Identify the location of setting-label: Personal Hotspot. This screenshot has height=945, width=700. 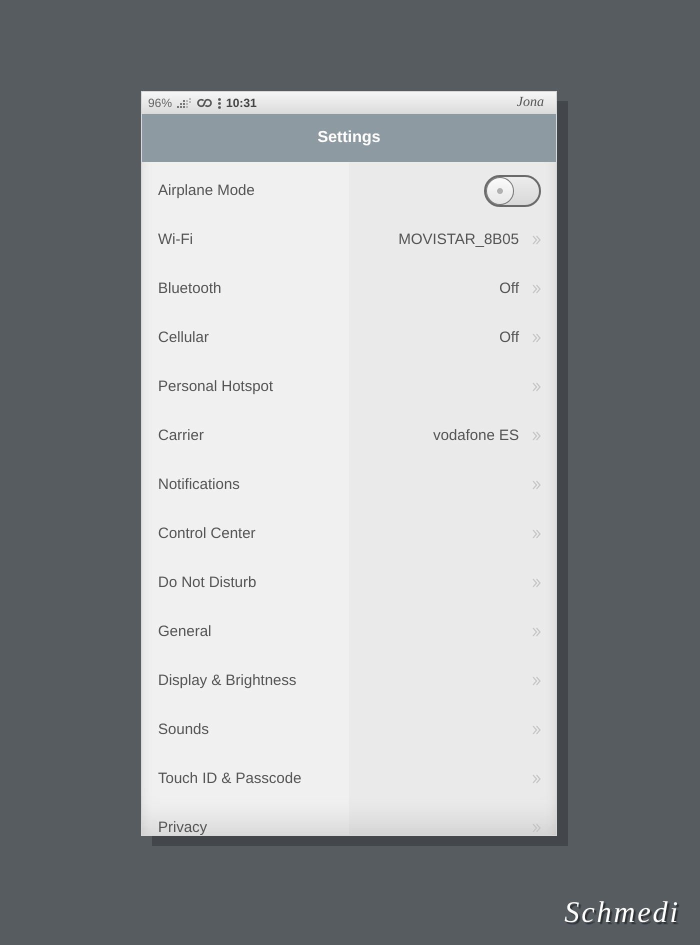
(216, 386).